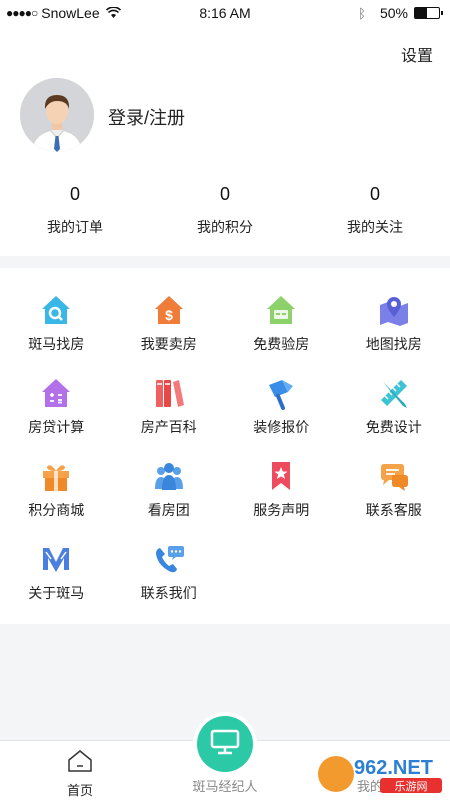 This screenshot has width=450, height=800. What do you see at coordinates (169, 582) in the screenshot?
I see `service-contact-us: 联系我们` at bounding box center [169, 582].